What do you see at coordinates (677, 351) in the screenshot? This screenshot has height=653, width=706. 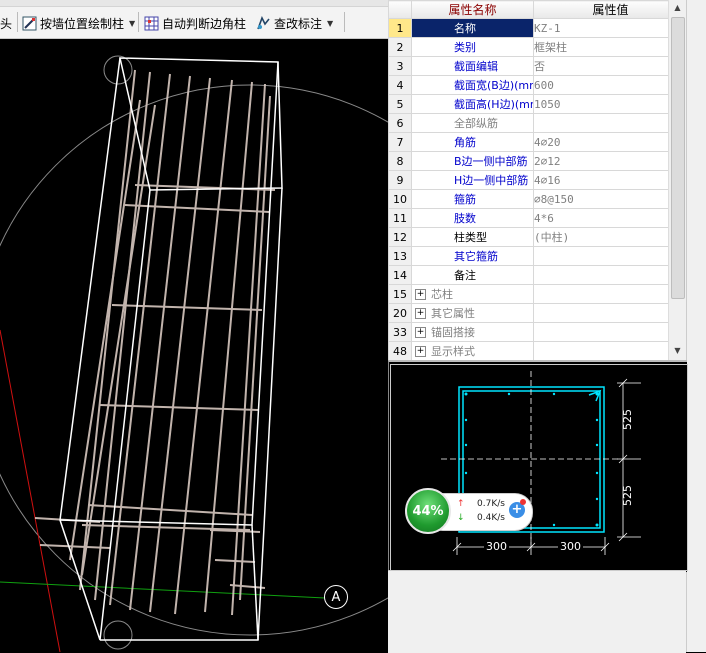 I see `scroll-down-arrow-icon: ▼` at bounding box center [677, 351].